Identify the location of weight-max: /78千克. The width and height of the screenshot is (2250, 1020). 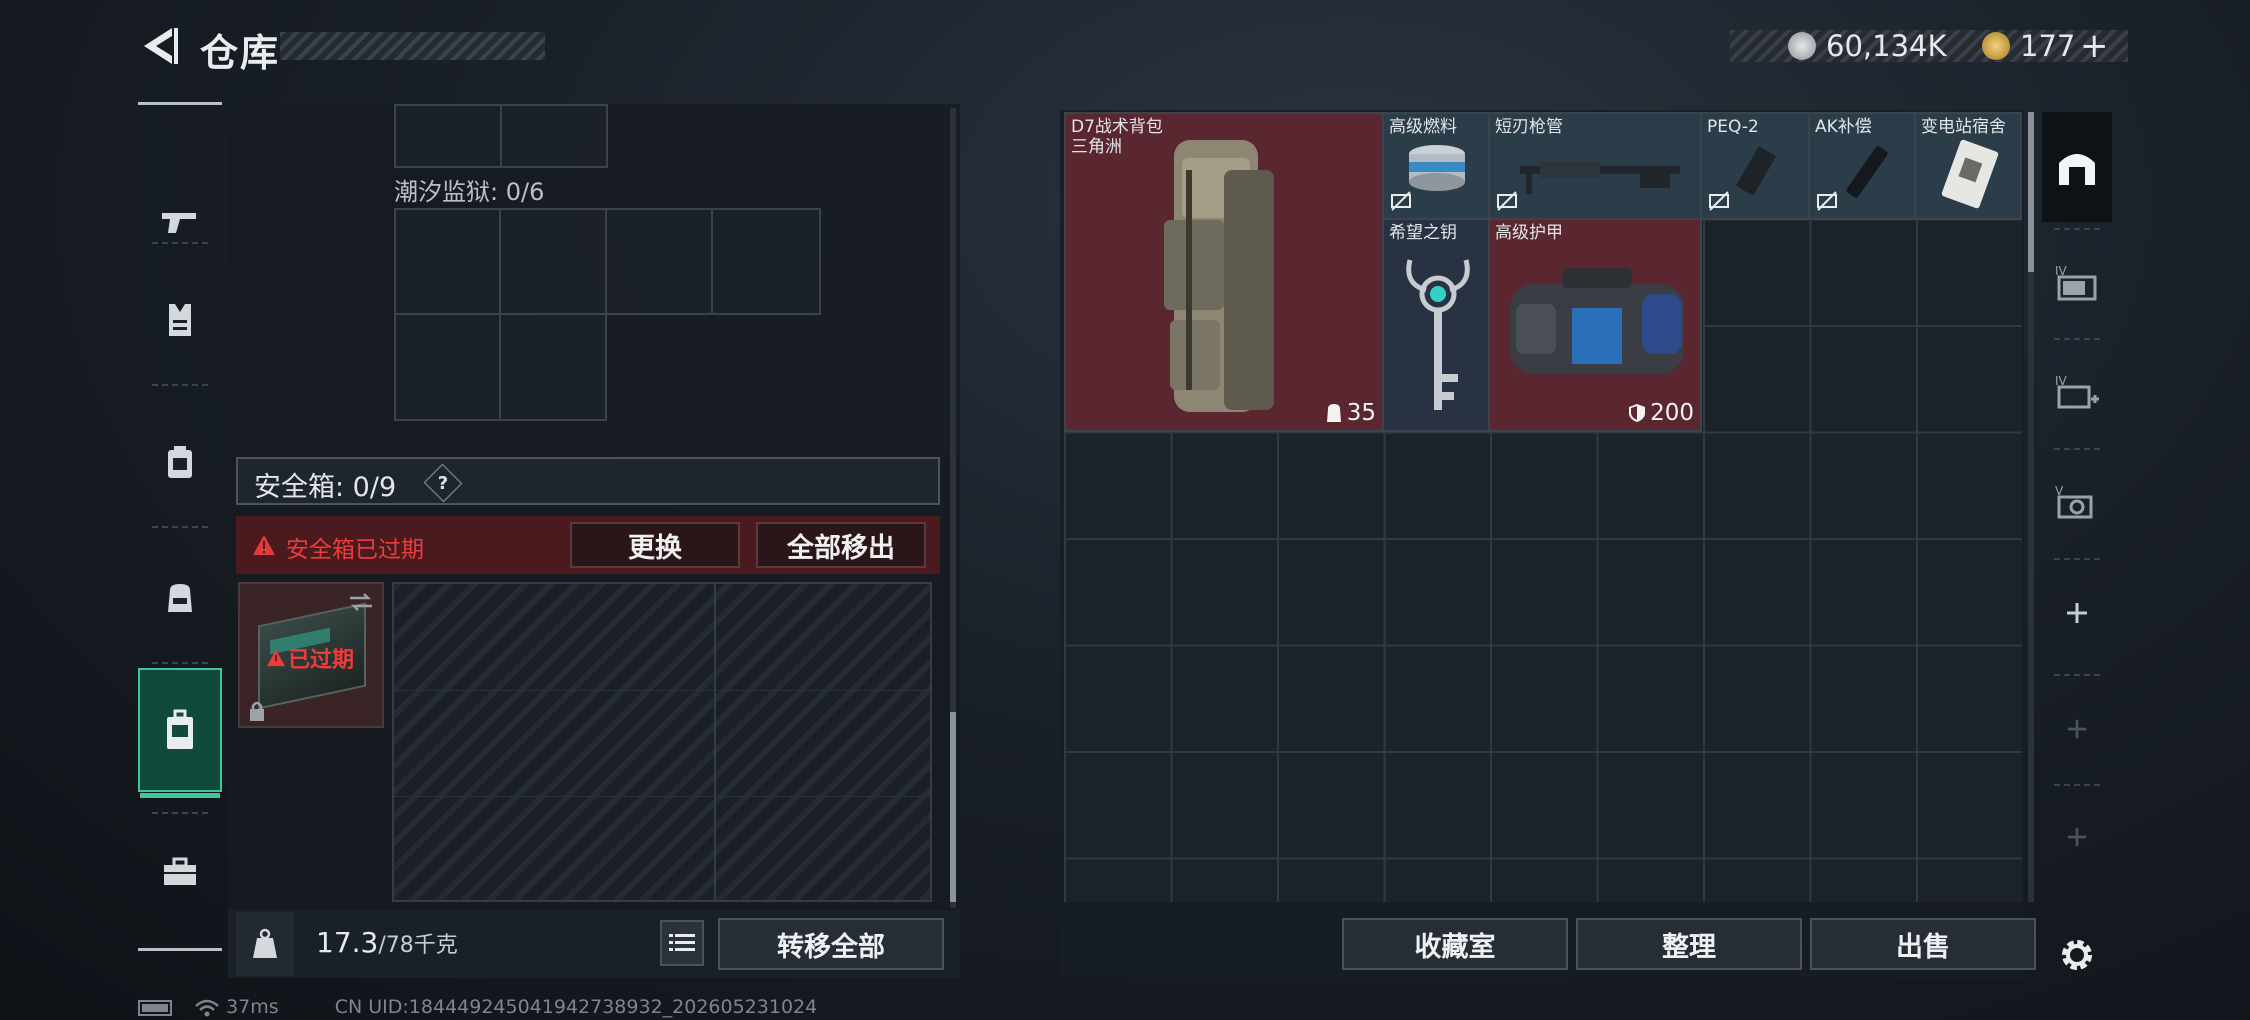
(418, 945).